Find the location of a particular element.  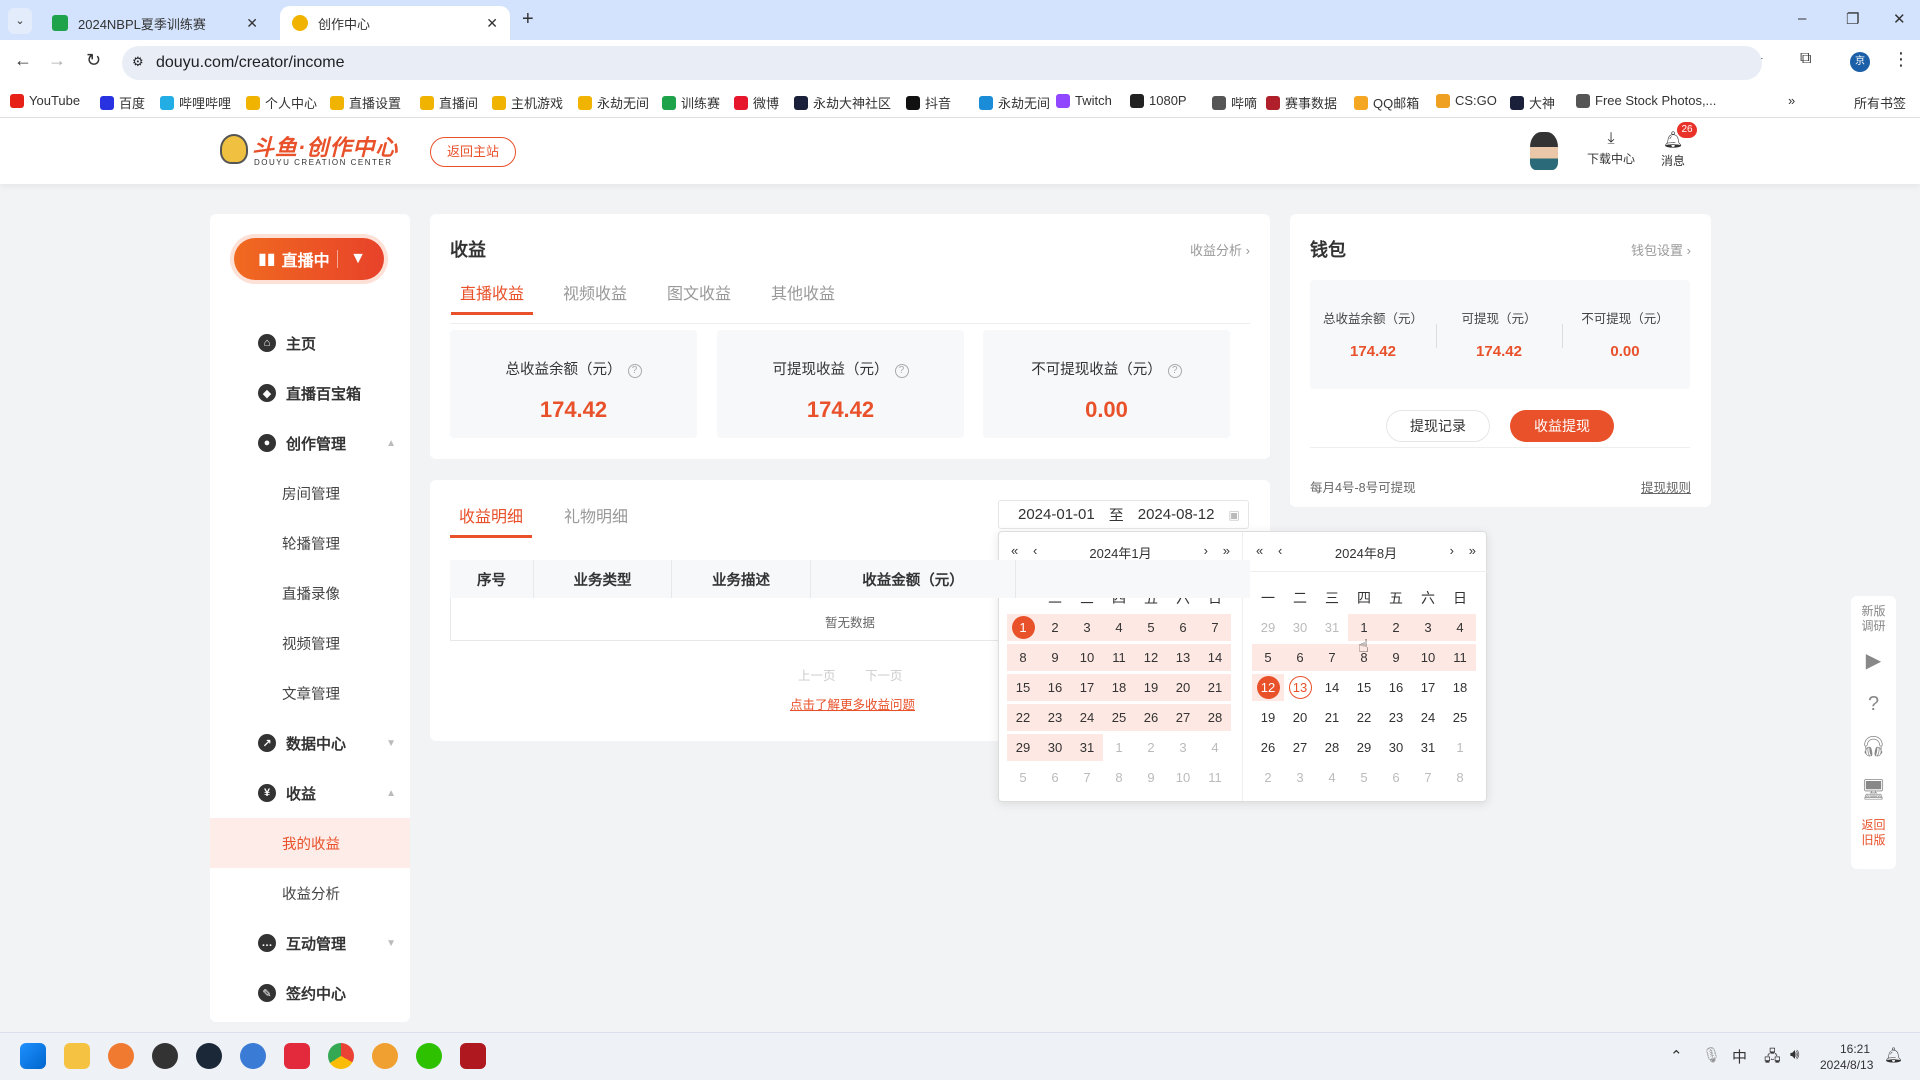

sidebar-item-12: … 互动管理 ▼ is located at coordinates (310, 943).